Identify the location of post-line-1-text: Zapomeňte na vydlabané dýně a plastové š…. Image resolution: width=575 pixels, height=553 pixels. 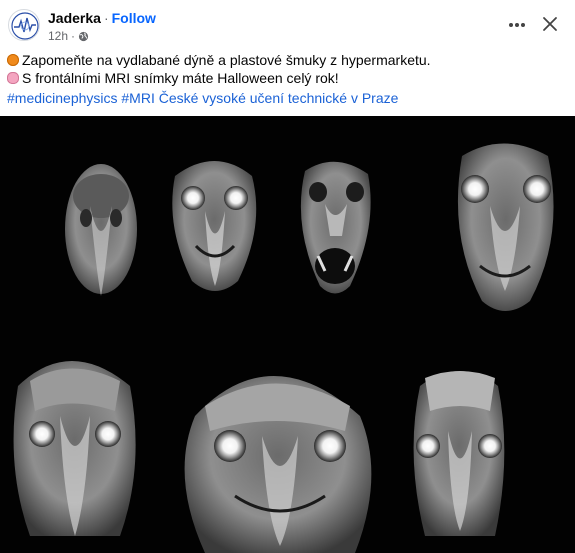
(226, 60).